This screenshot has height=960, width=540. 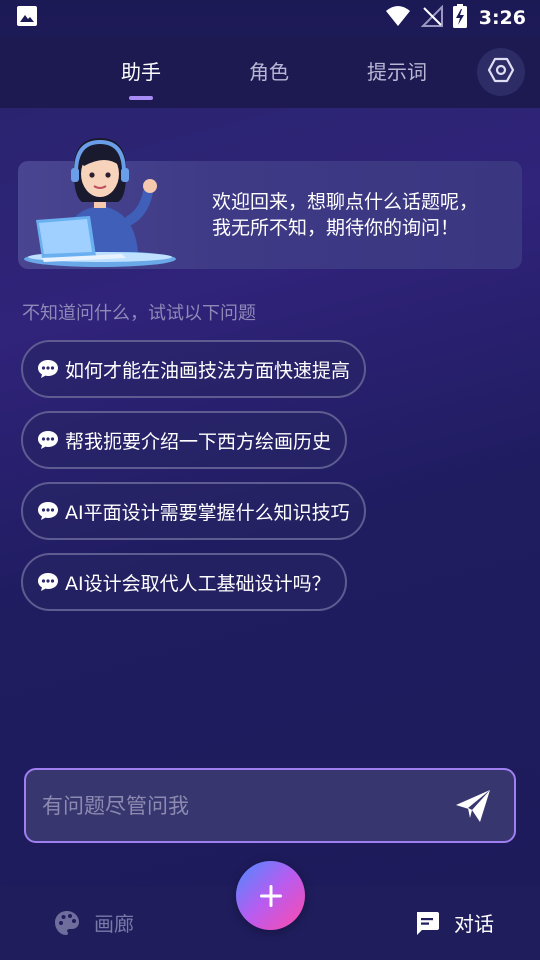 I want to click on suggestion-chip: AI平面设计需要掌握什么知识技巧, so click(x=193, y=511).